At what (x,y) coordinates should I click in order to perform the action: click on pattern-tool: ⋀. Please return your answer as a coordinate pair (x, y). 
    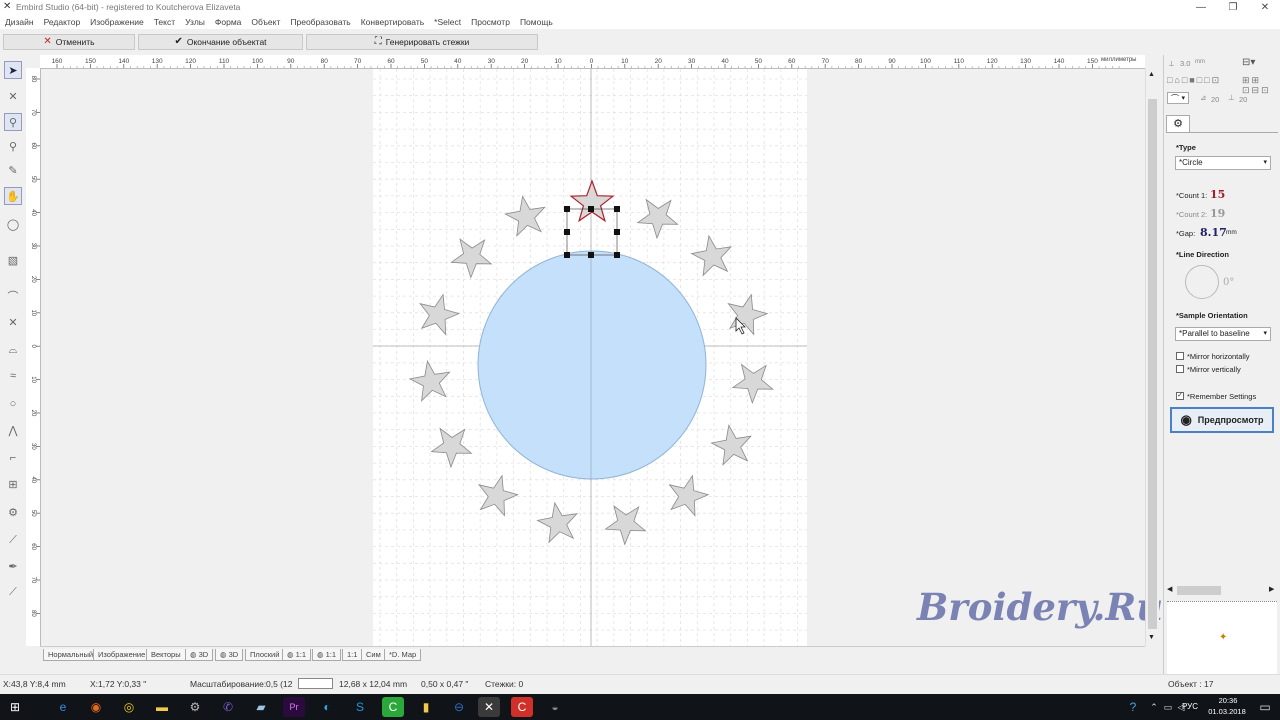
    Looking at the image, I should click on (13, 430).